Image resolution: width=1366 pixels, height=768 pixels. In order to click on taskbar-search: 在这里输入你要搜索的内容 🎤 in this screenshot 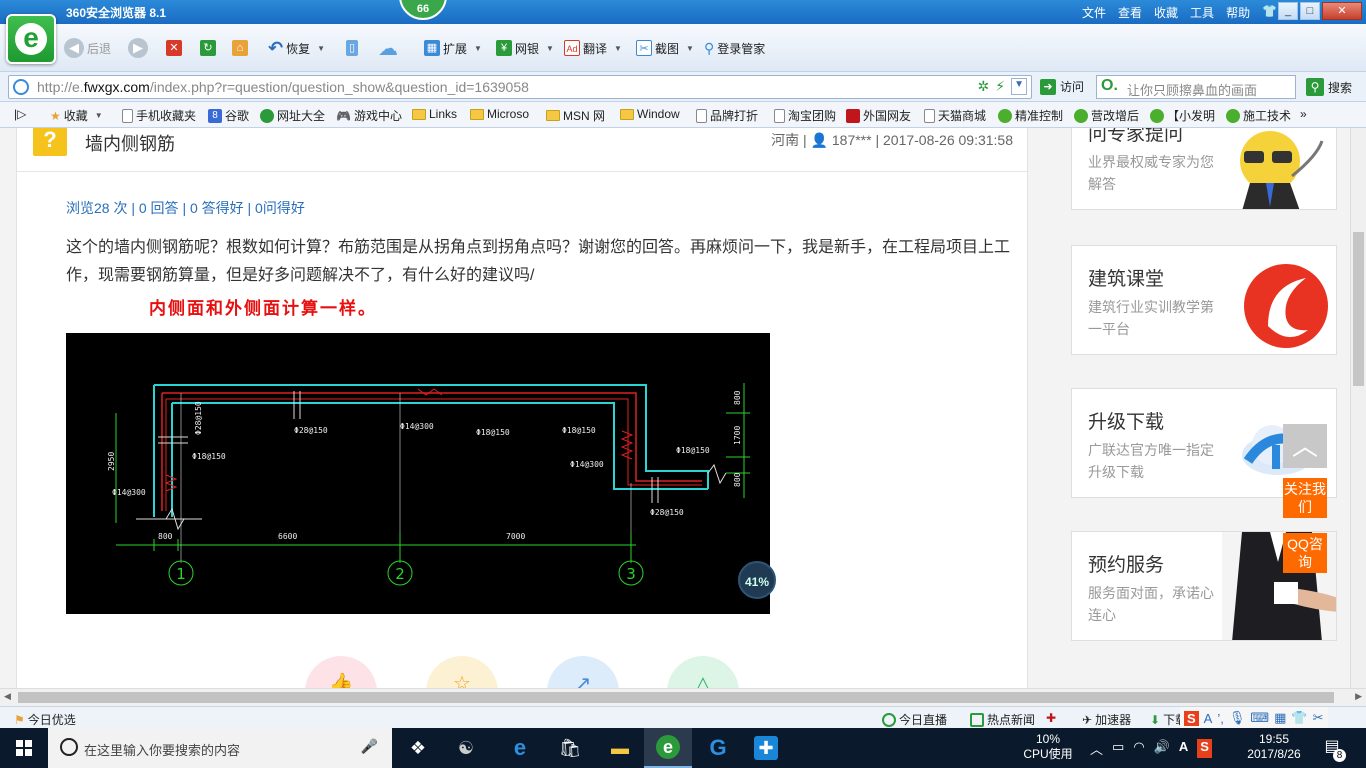, I will do `click(220, 748)`.